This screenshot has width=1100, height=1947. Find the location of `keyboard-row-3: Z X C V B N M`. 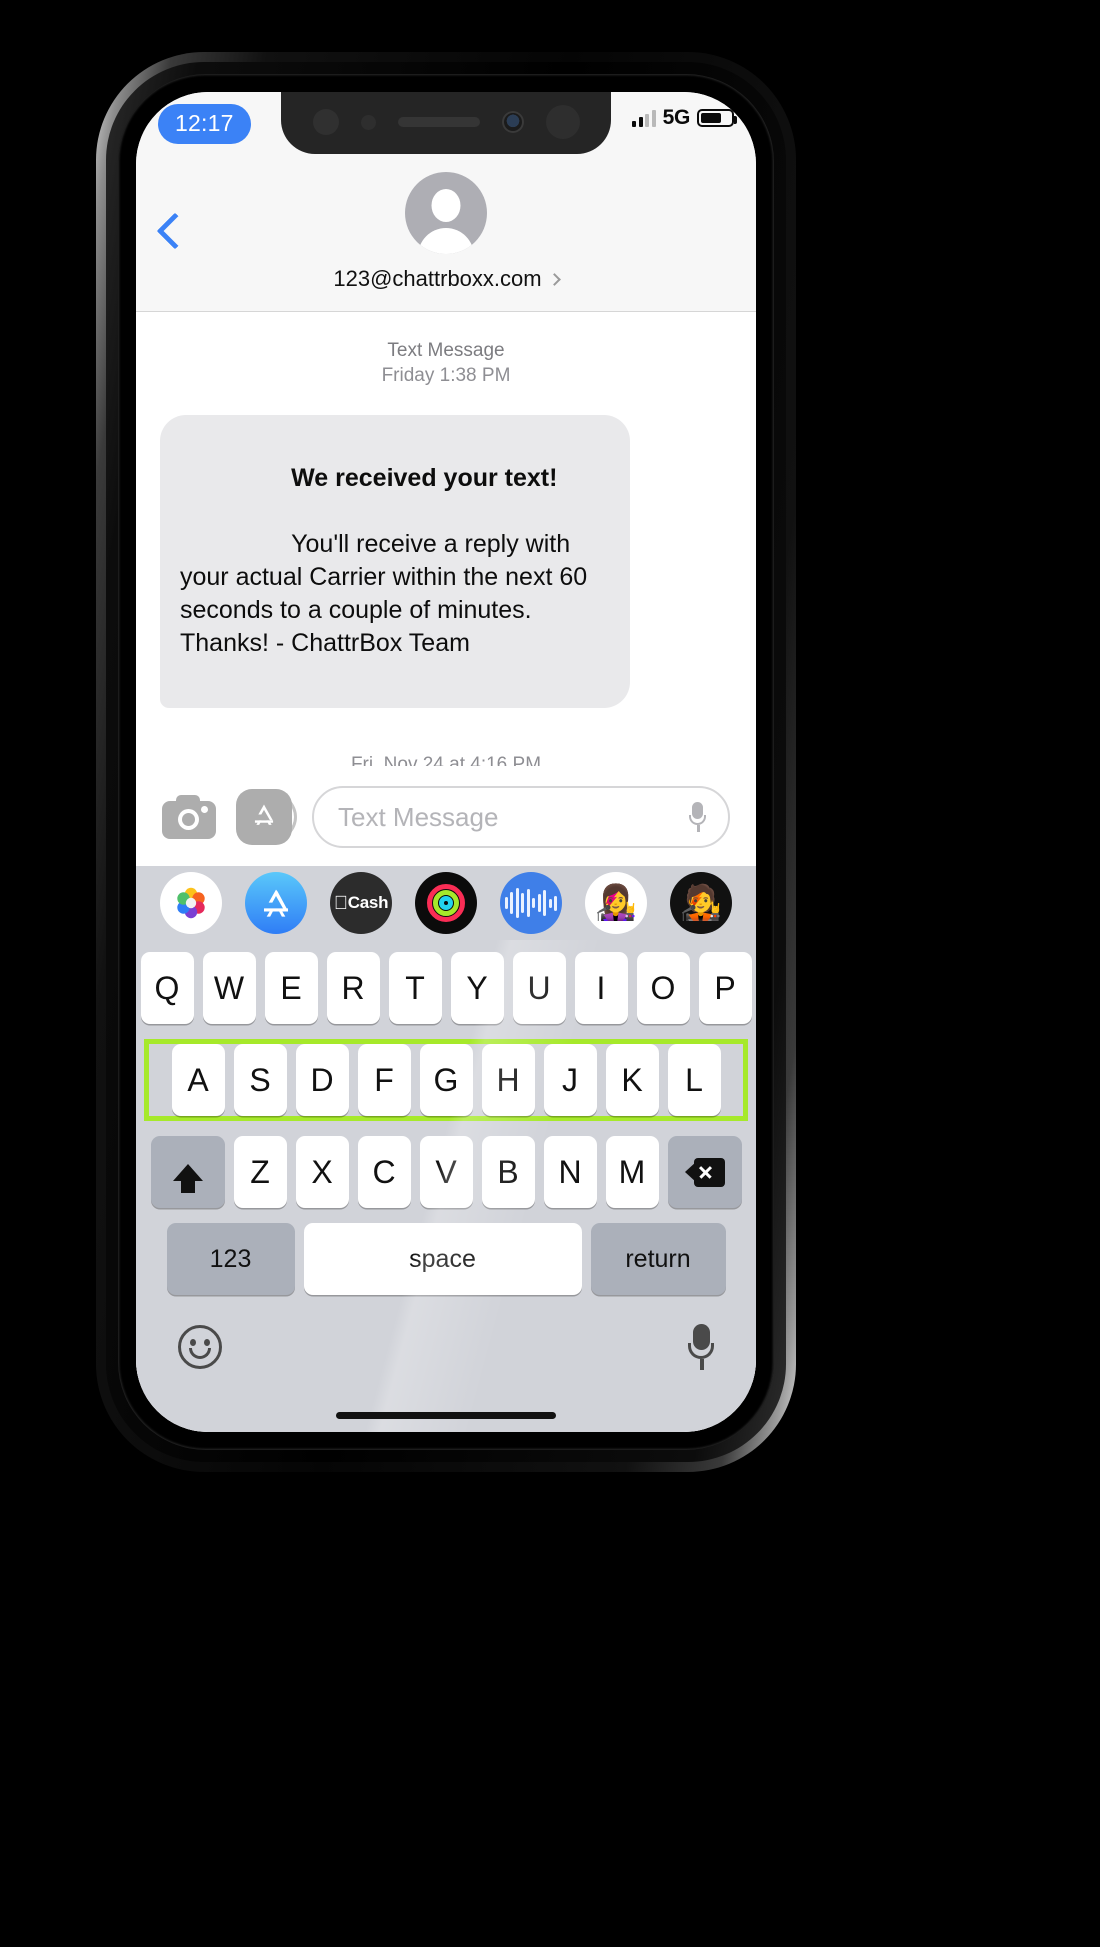

keyboard-row-3: Z X C V B N M is located at coordinates (446, 1172).